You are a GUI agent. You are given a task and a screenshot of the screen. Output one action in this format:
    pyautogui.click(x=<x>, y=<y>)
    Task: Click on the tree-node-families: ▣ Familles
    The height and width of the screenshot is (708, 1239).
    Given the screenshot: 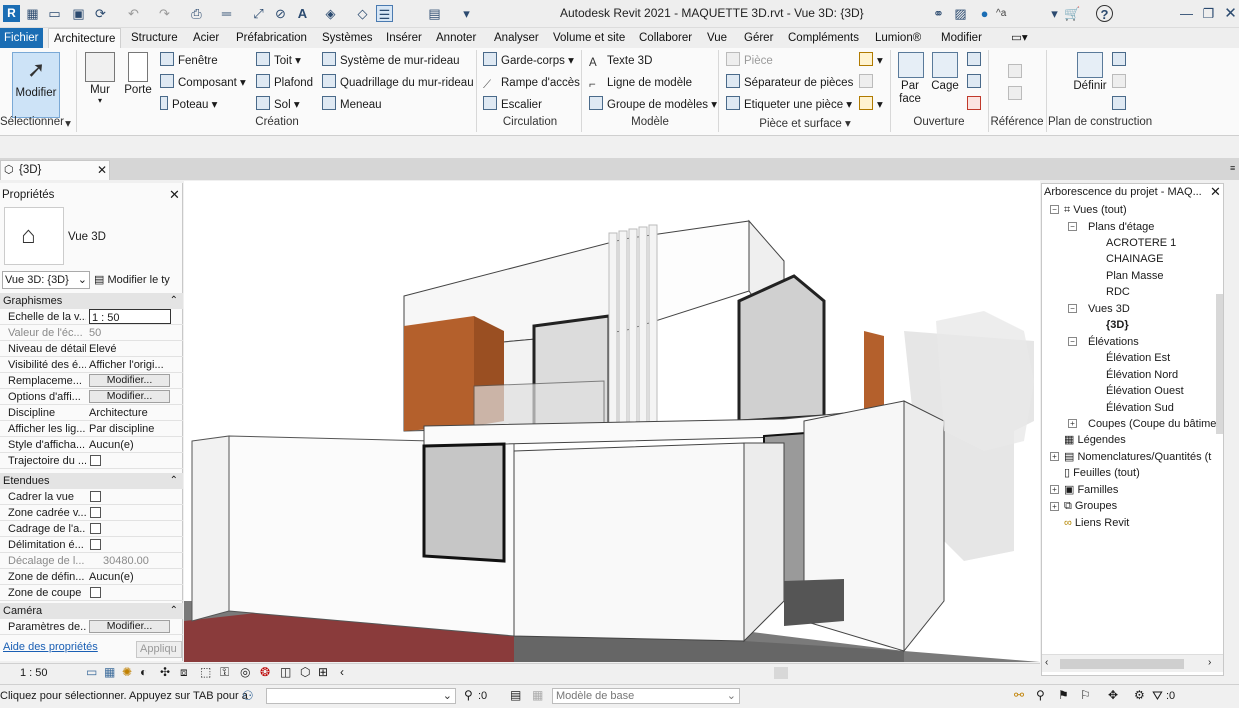 What is the action you would take?
    pyautogui.click(x=1091, y=490)
    